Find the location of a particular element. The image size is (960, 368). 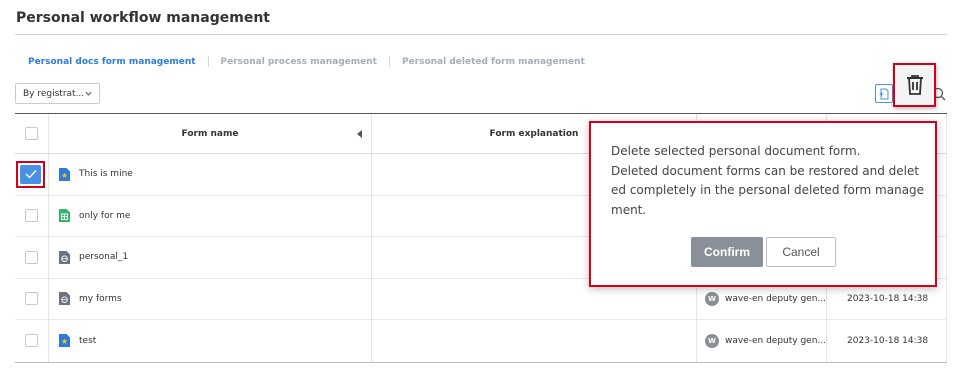

header-form-explanation-label: Form explanation is located at coordinates (534, 133).